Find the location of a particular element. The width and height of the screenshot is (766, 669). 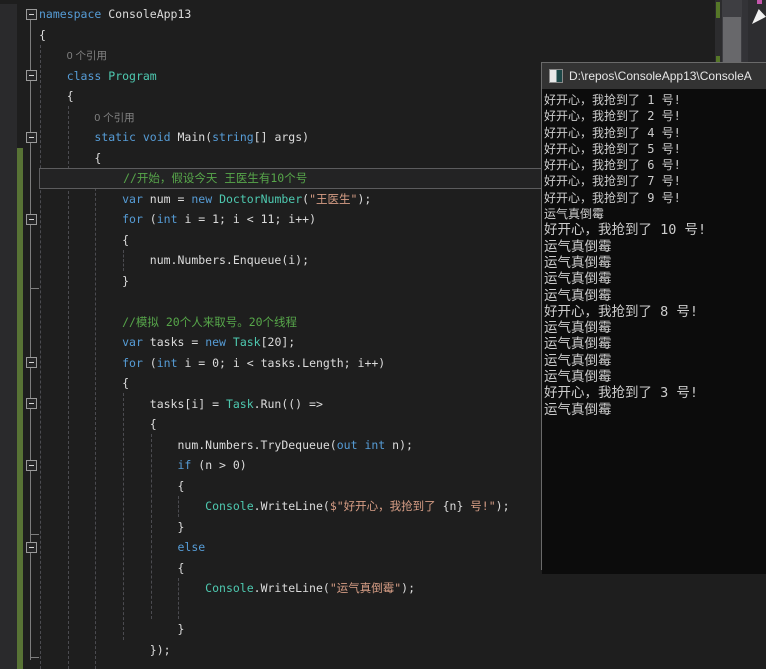

console-app-icon is located at coordinates (556, 76).